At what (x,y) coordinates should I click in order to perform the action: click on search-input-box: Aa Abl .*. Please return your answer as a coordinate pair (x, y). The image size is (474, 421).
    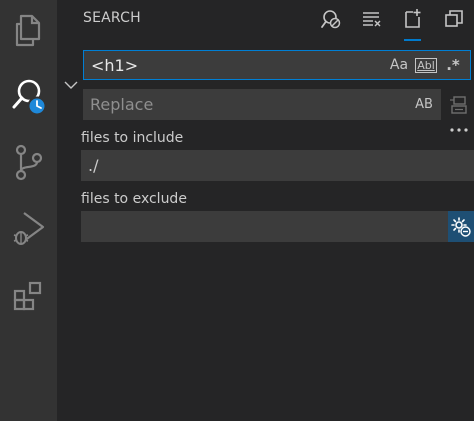
    Looking at the image, I should click on (277, 65).